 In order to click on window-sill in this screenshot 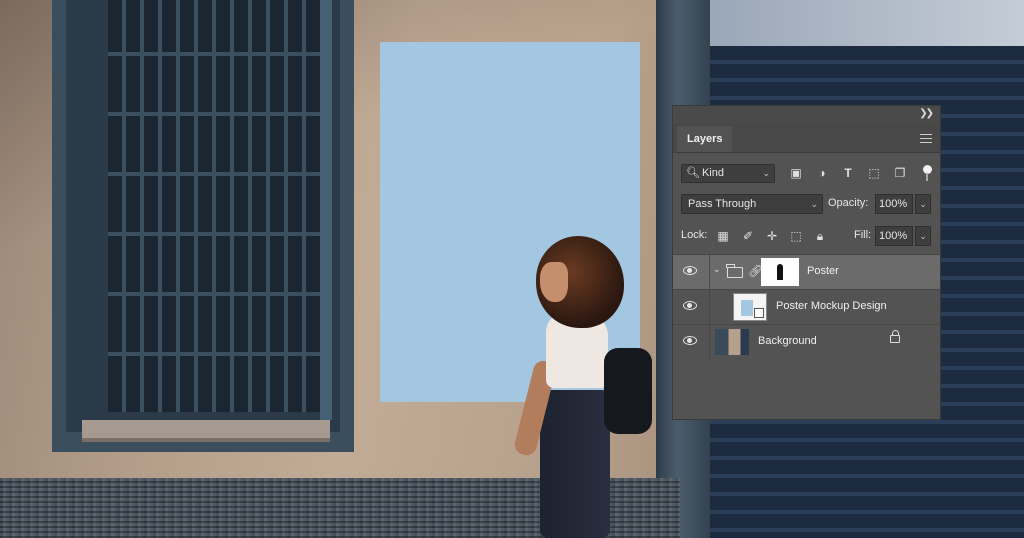, I will do `click(206, 431)`.